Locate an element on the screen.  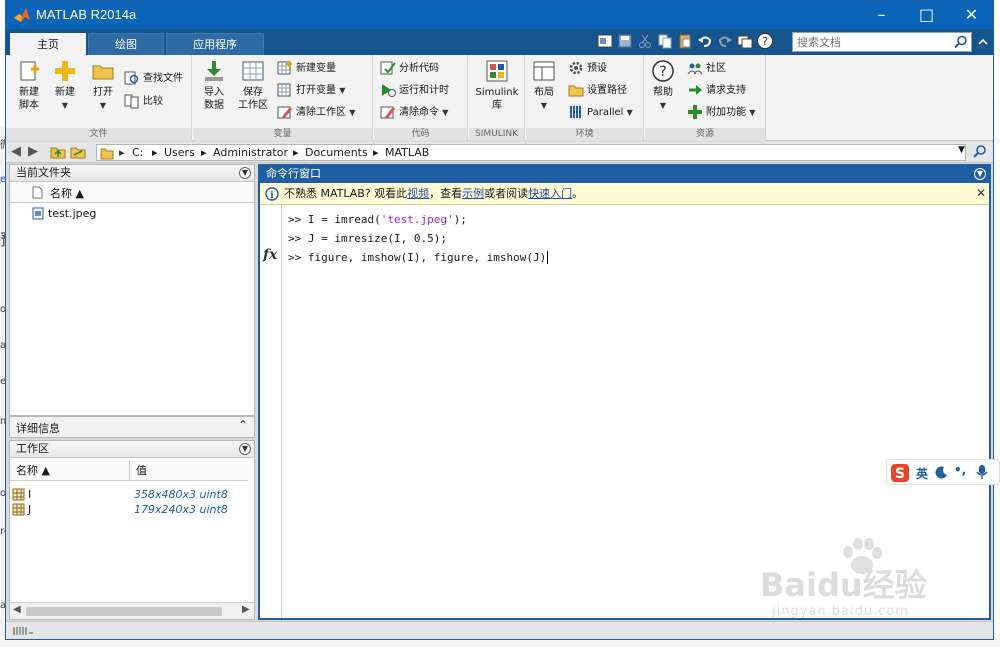
ime-toolbar: S 英 •, is located at coordinates (943, 472).